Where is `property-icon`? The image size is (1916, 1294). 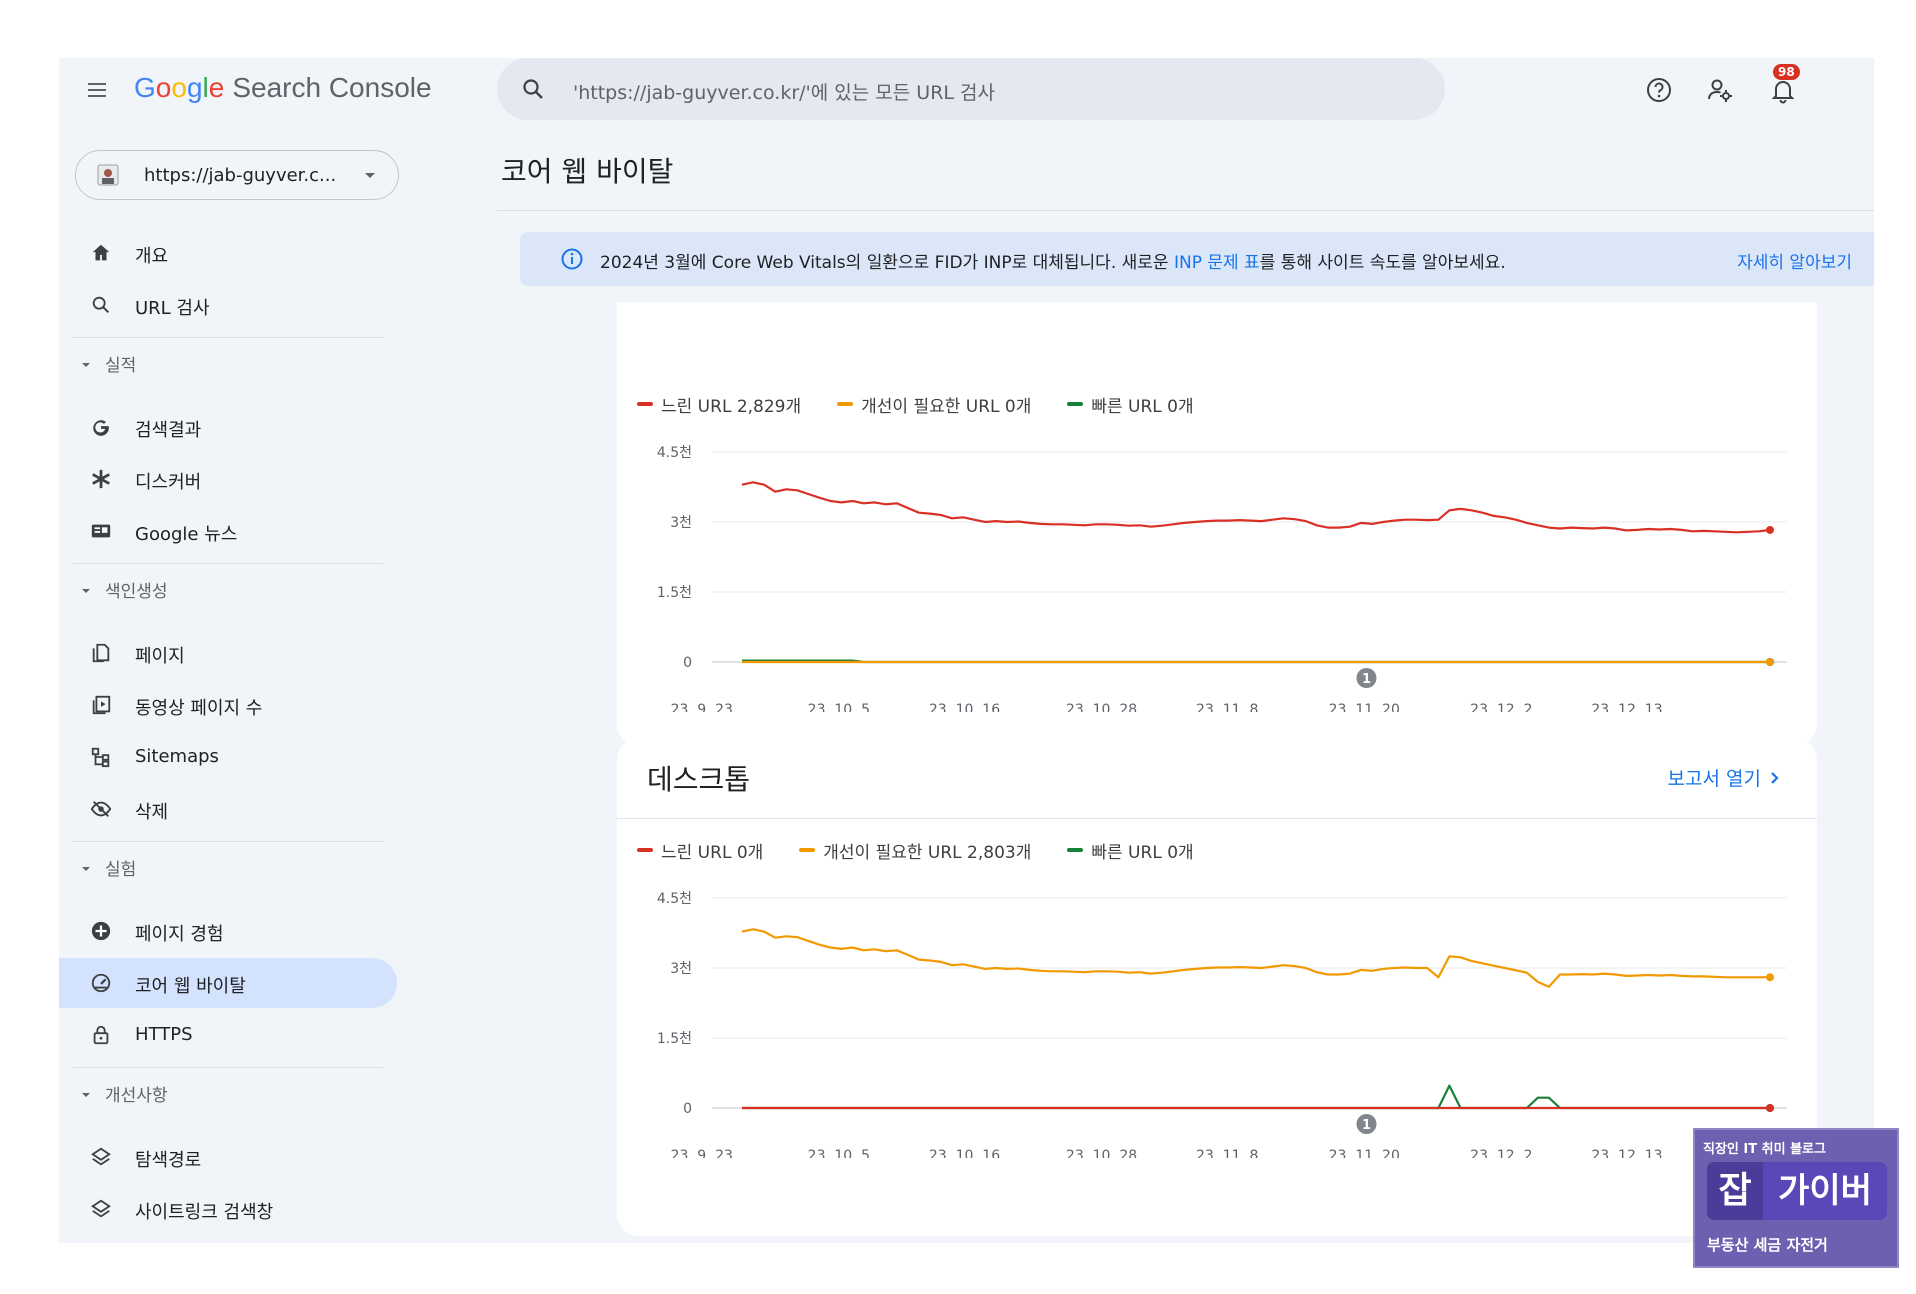 property-icon is located at coordinates (108, 177).